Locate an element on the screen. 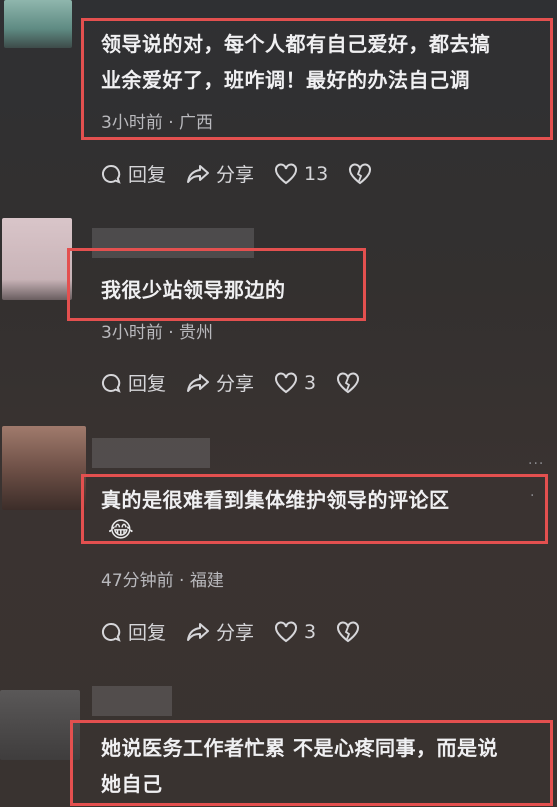 Image resolution: width=557 pixels, height=807 pixels. comment-text: 领导说的对，每个人都有自己爱好，都去搞 is located at coordinates (296, 44).